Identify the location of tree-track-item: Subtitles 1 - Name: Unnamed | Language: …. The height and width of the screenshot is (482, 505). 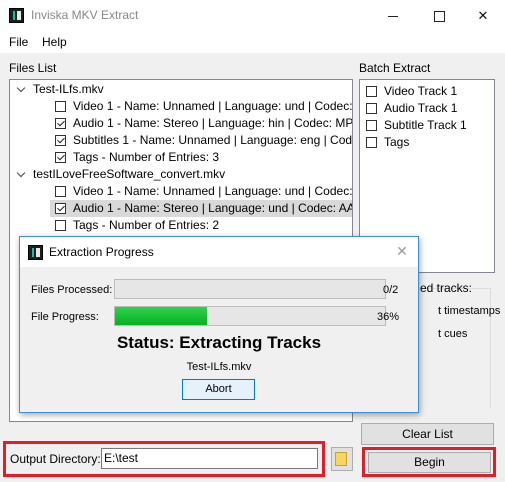
(201, 140).